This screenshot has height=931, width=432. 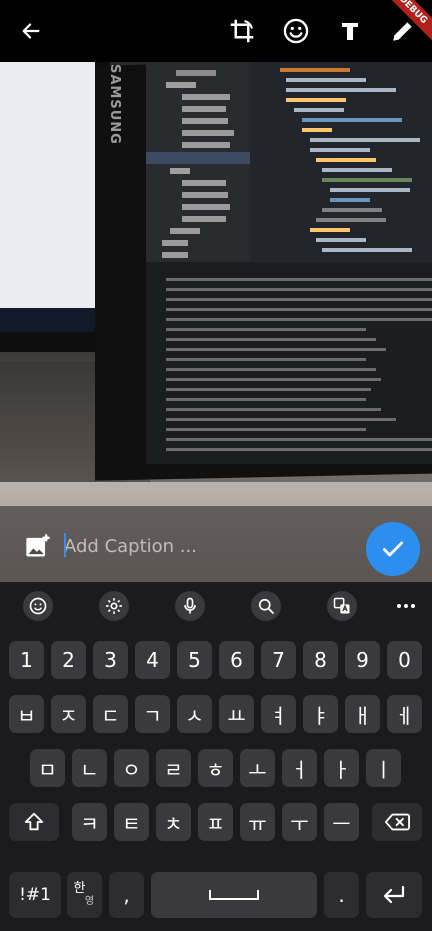 I want to click on text-tool-button, so click(x=350, y=31).